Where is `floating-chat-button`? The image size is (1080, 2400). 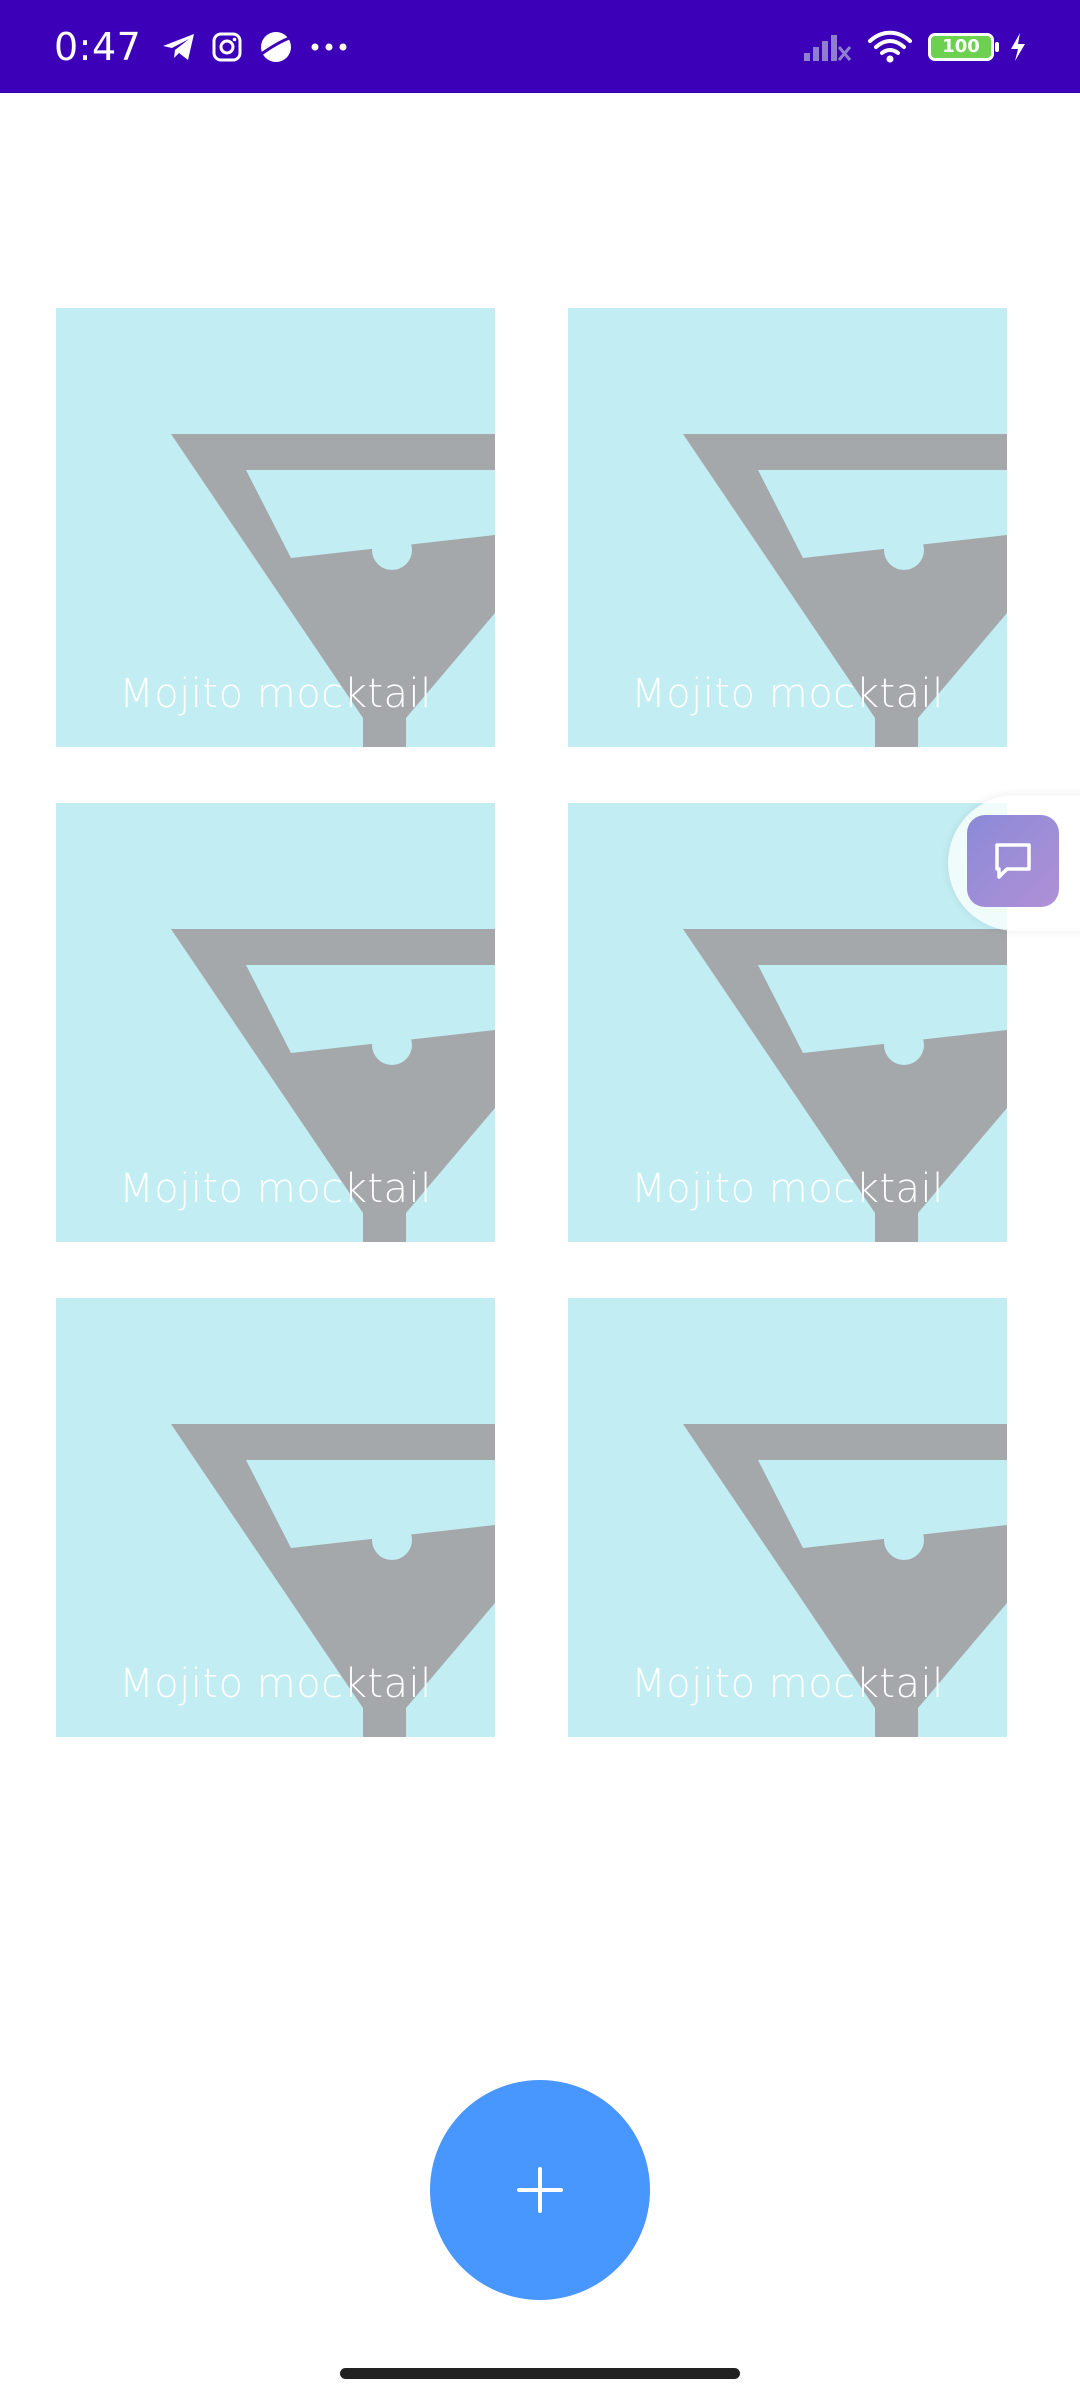 floating-chat-button is located at coordinates (1013, 861).